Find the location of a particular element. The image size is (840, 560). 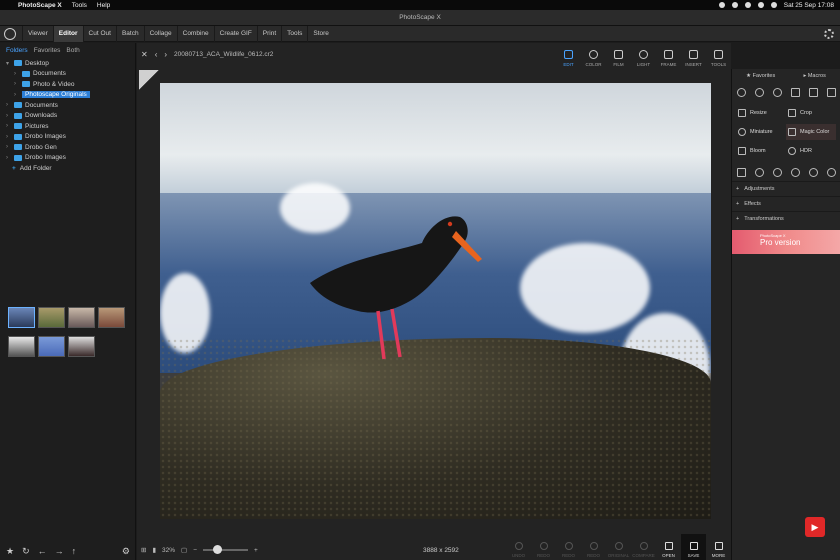

chevron-left-icon: ‹ is located at coordinates (156, 54).